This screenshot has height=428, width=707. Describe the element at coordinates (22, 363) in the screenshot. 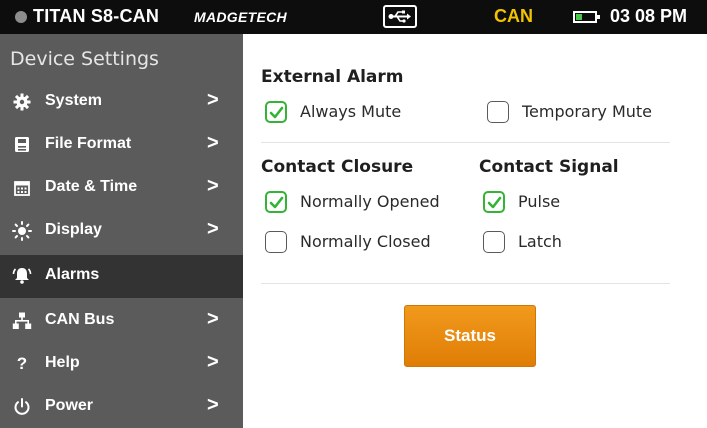

I see `question-icon: ?` at that location.